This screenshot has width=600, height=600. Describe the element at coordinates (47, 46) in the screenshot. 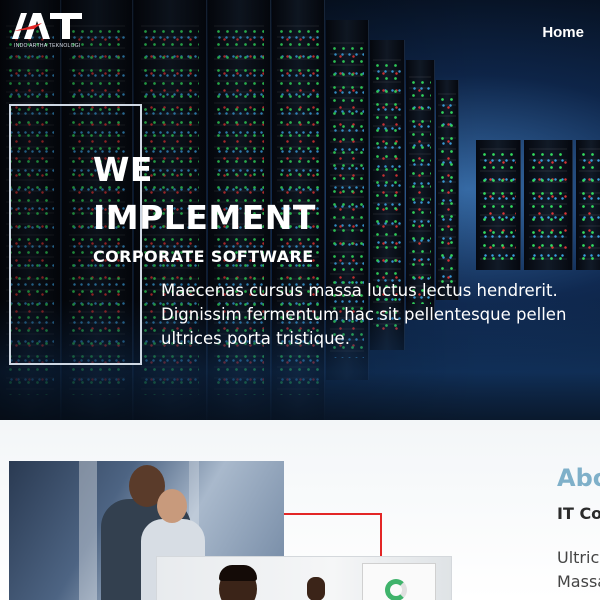

I see `logo-tagline: INDO ARTHA TEKNOLOGI` at that location.